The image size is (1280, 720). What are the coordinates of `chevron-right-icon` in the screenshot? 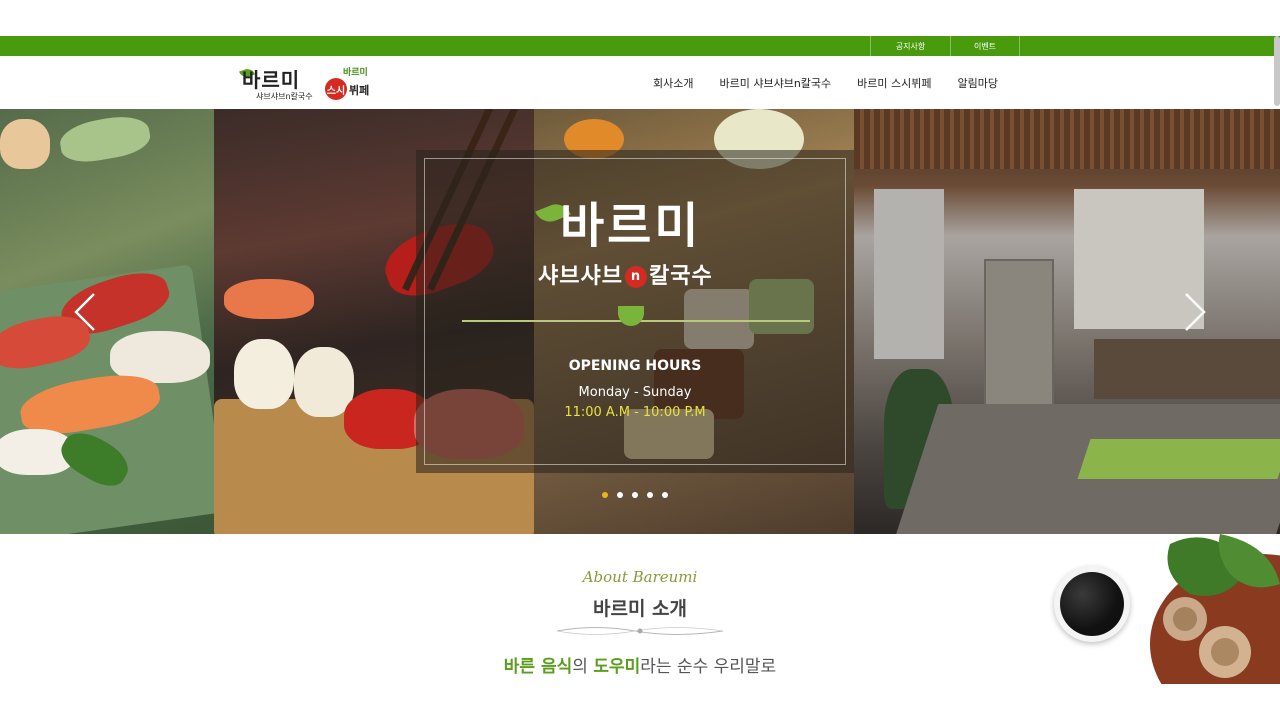 It's located at (1194, 312).